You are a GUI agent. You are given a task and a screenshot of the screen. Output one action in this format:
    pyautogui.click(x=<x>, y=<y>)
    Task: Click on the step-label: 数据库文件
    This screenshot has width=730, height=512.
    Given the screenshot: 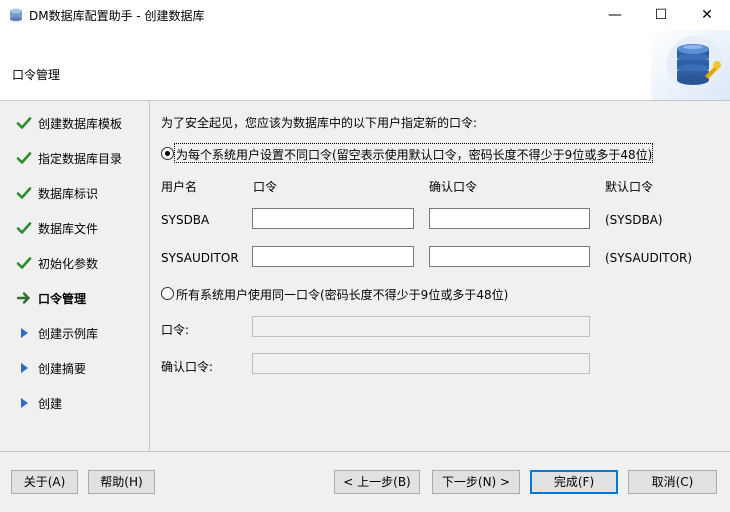 What is the action you would take?
    pyautogui.click(x=68, y=229)
    